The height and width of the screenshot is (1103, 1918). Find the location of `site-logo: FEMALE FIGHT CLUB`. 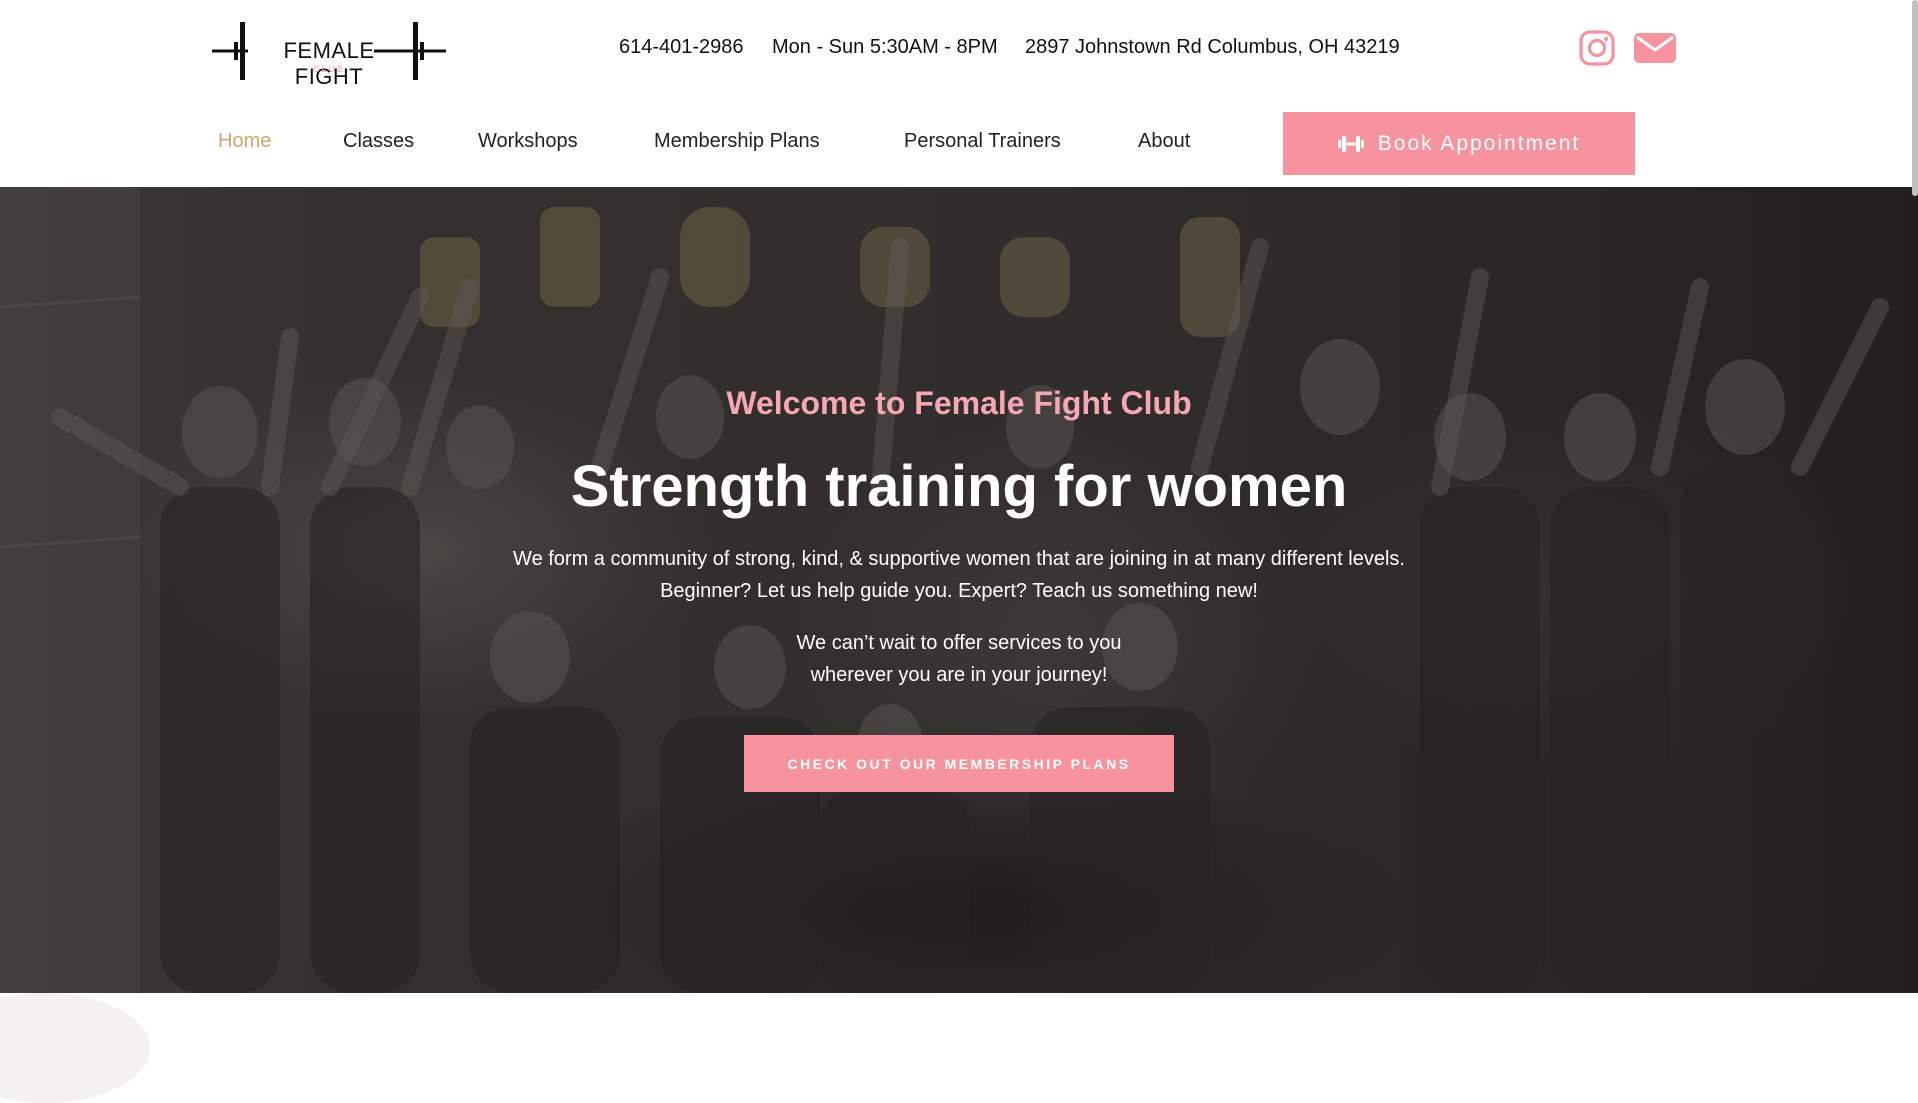

site-logo: FEMALE FIGHT CLUB is located at coordinates (329, 54).